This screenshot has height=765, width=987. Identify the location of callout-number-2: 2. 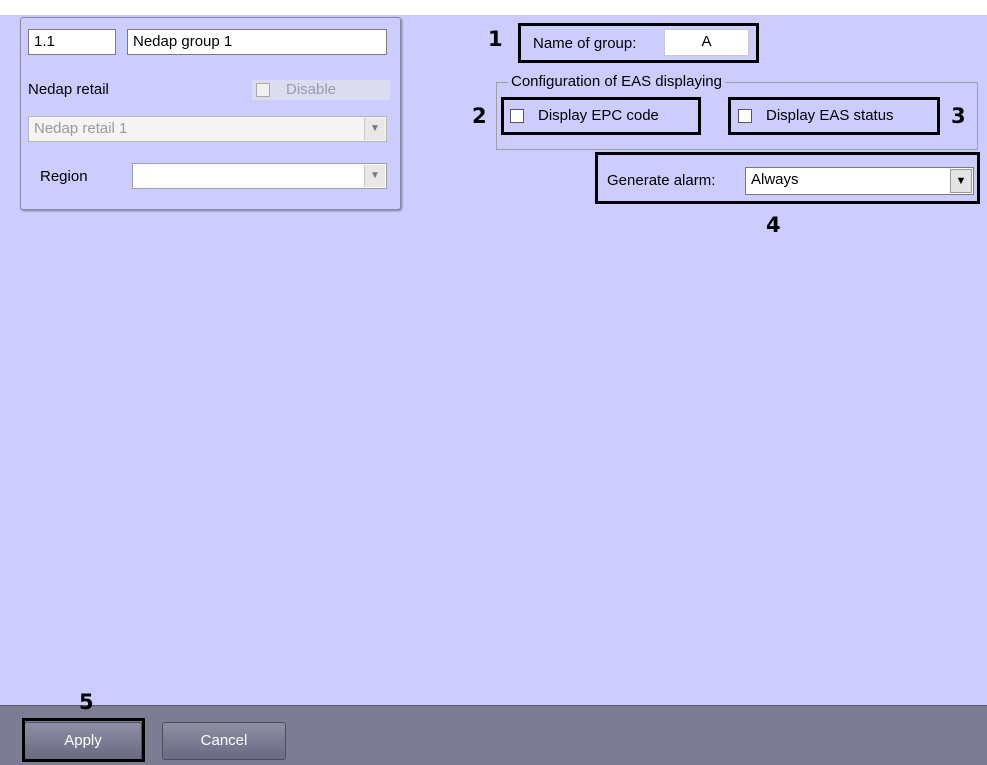
(479, 116).